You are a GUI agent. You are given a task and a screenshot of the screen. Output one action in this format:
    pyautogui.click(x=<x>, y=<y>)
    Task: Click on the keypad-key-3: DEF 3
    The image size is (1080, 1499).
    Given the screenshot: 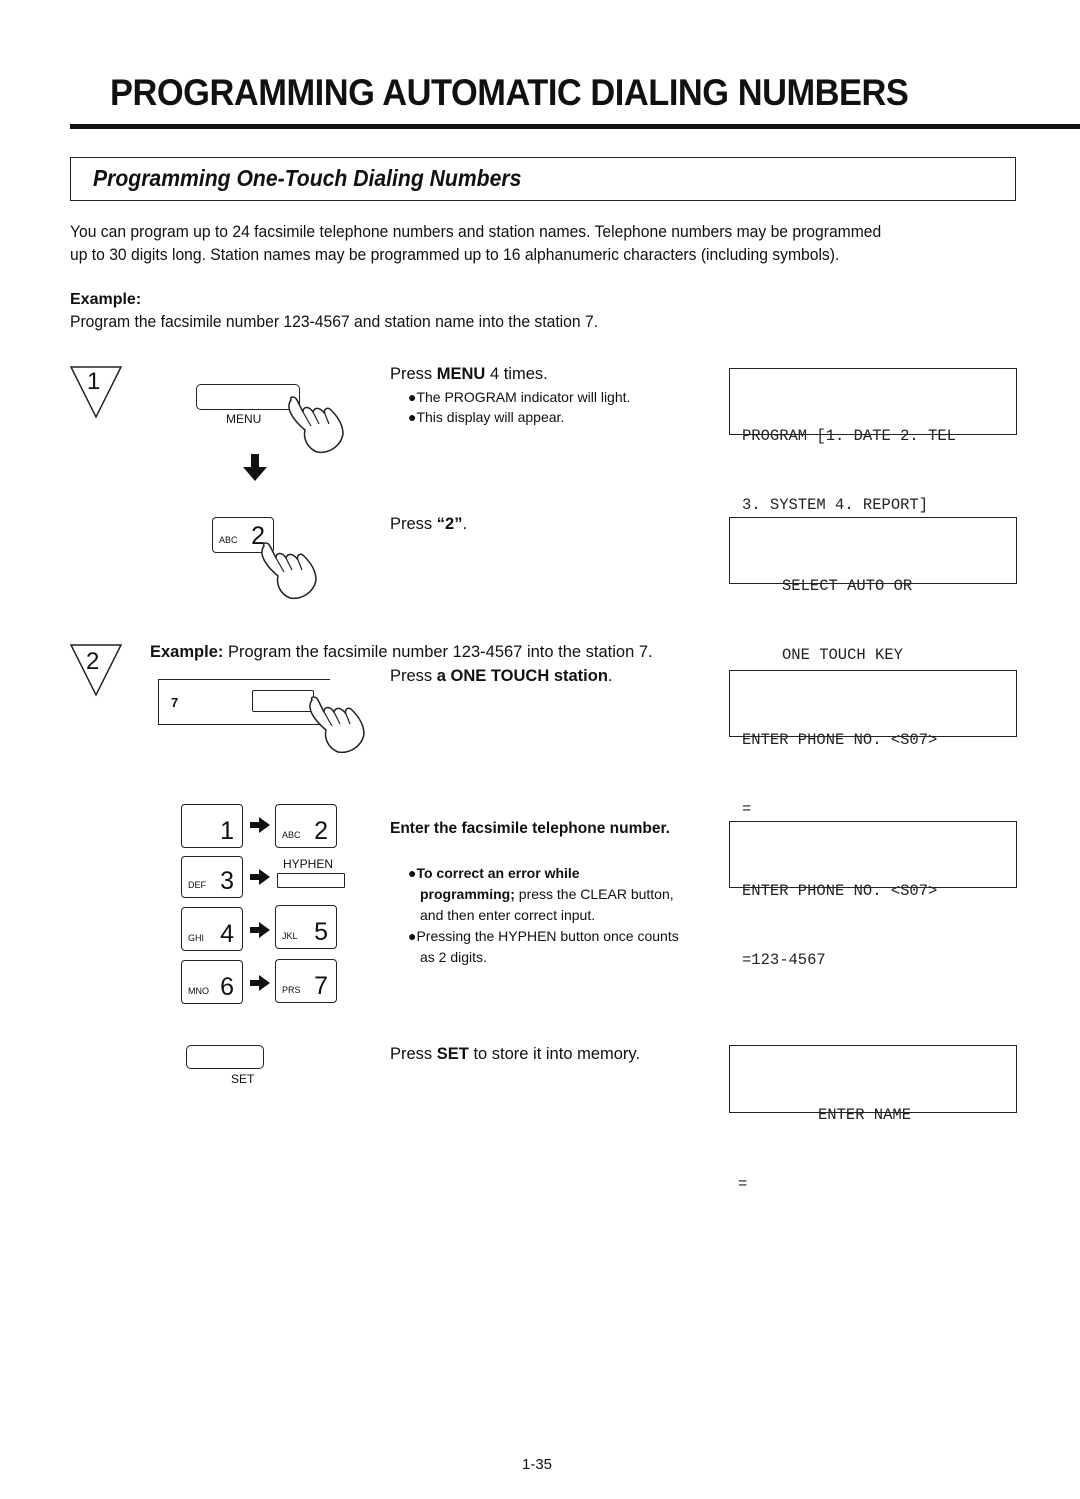 What is the action you would take?
    pyautogui.click(x=212, y=877)
    